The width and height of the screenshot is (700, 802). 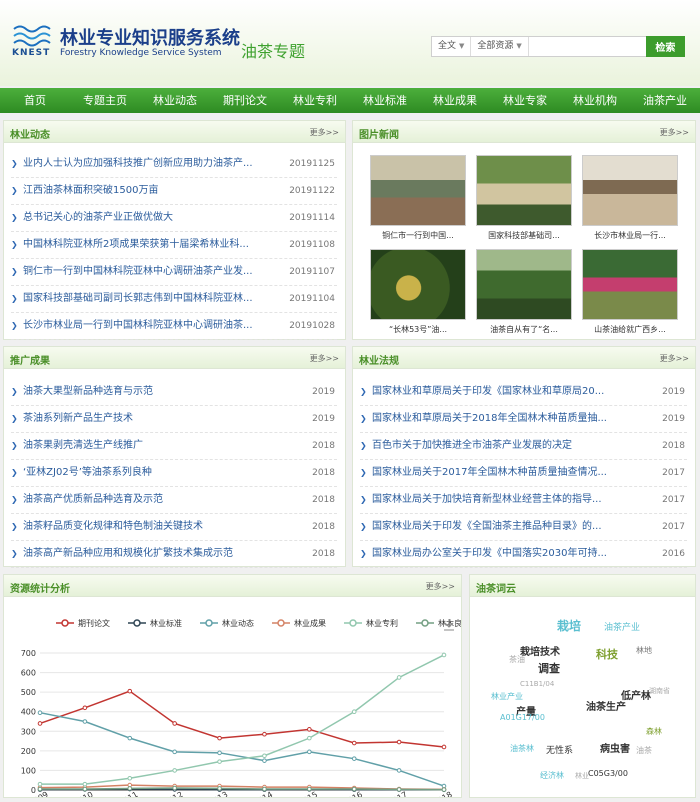 What do you see at coordinates (93, 499) in the screenshot?
I see `item-title: 油茶高产优质新品种选育及示范` at bounding box center [93, 499].